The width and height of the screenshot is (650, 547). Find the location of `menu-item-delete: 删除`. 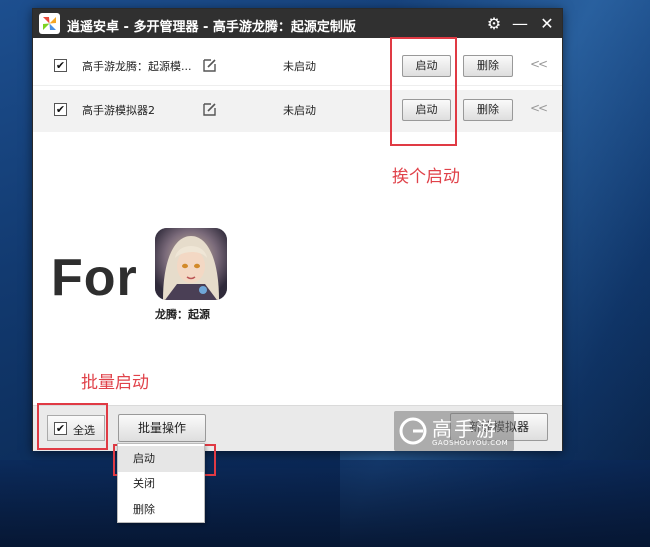

menu-item-delete: 删除 is located at coordinates (161, 510).